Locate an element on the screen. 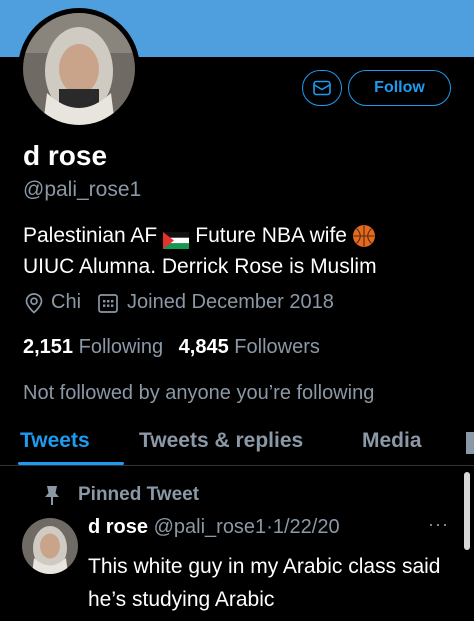 This screenshot has width=474, height=621. tab-media: Media is located at coordinates (392, 441).